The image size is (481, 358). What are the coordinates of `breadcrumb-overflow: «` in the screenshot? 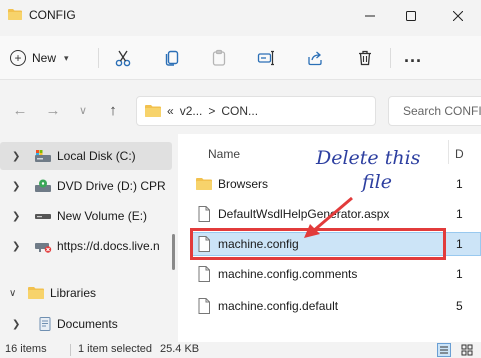 It's located at (170, 111).